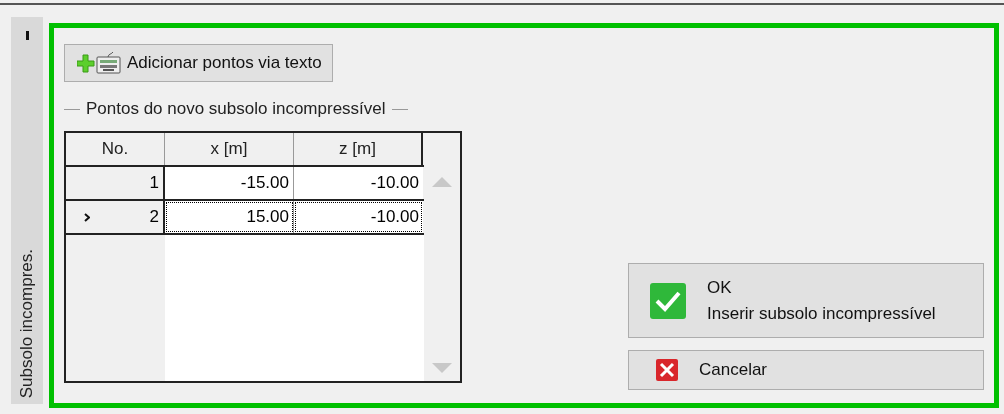  Describe the element at coordinates (668, 300) in the screenshot. I see `check-icon` at that location.